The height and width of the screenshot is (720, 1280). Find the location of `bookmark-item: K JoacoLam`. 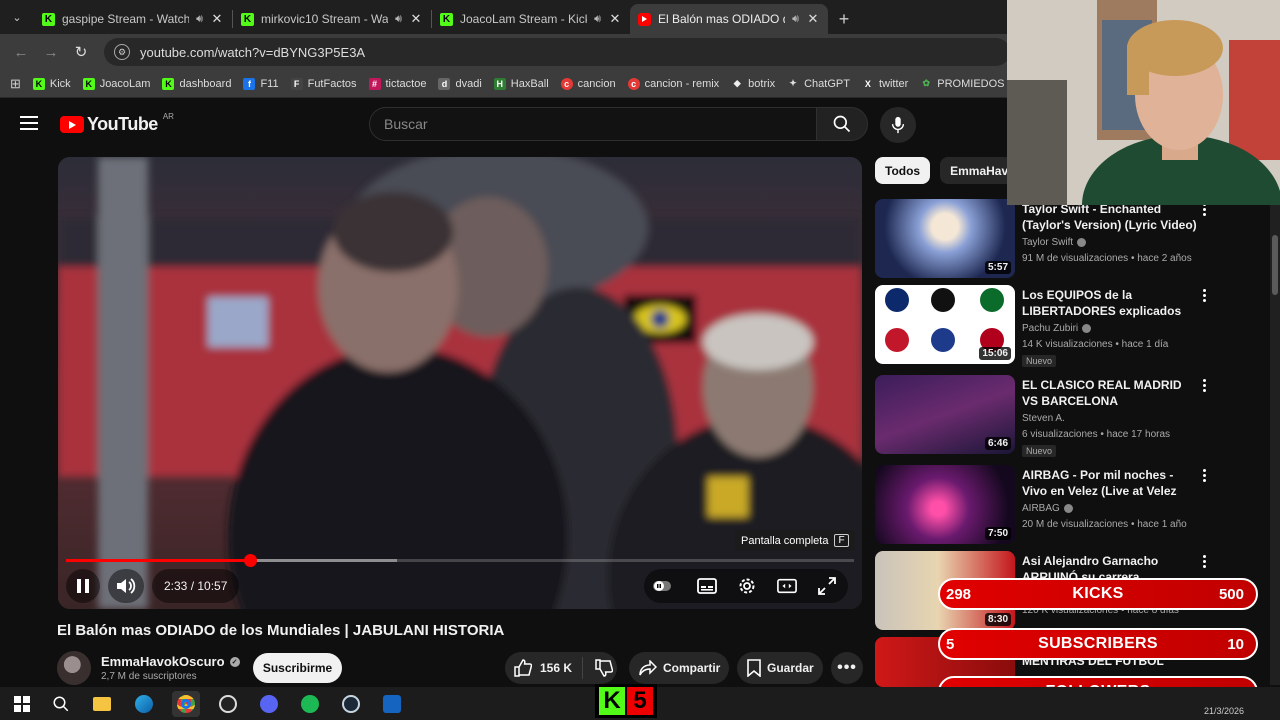

bookmark-item: K JoacoLam is located at coordinates (116, 83).